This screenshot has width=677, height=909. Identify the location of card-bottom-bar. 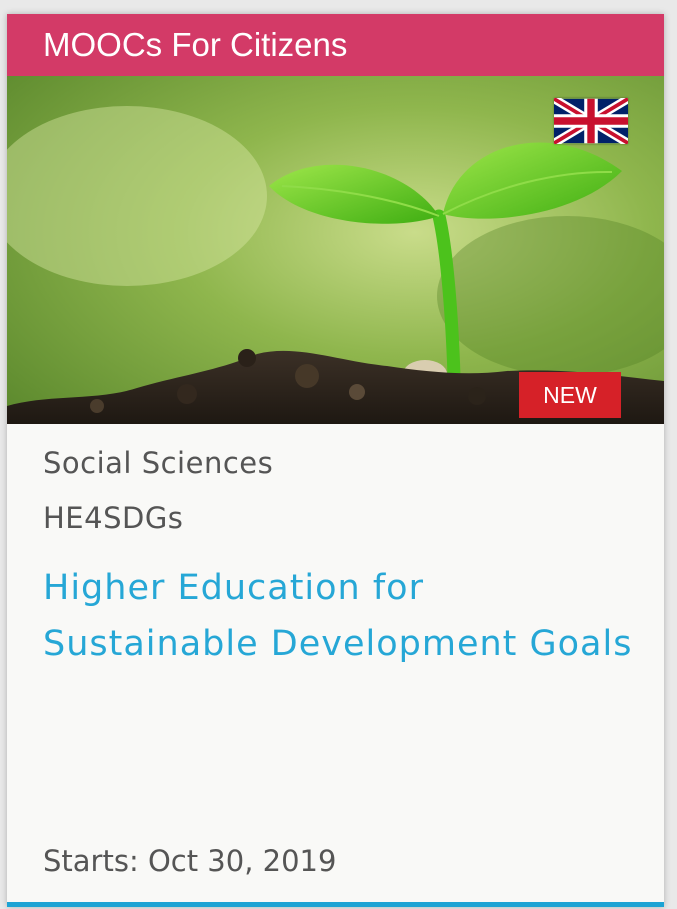
(335, 904).